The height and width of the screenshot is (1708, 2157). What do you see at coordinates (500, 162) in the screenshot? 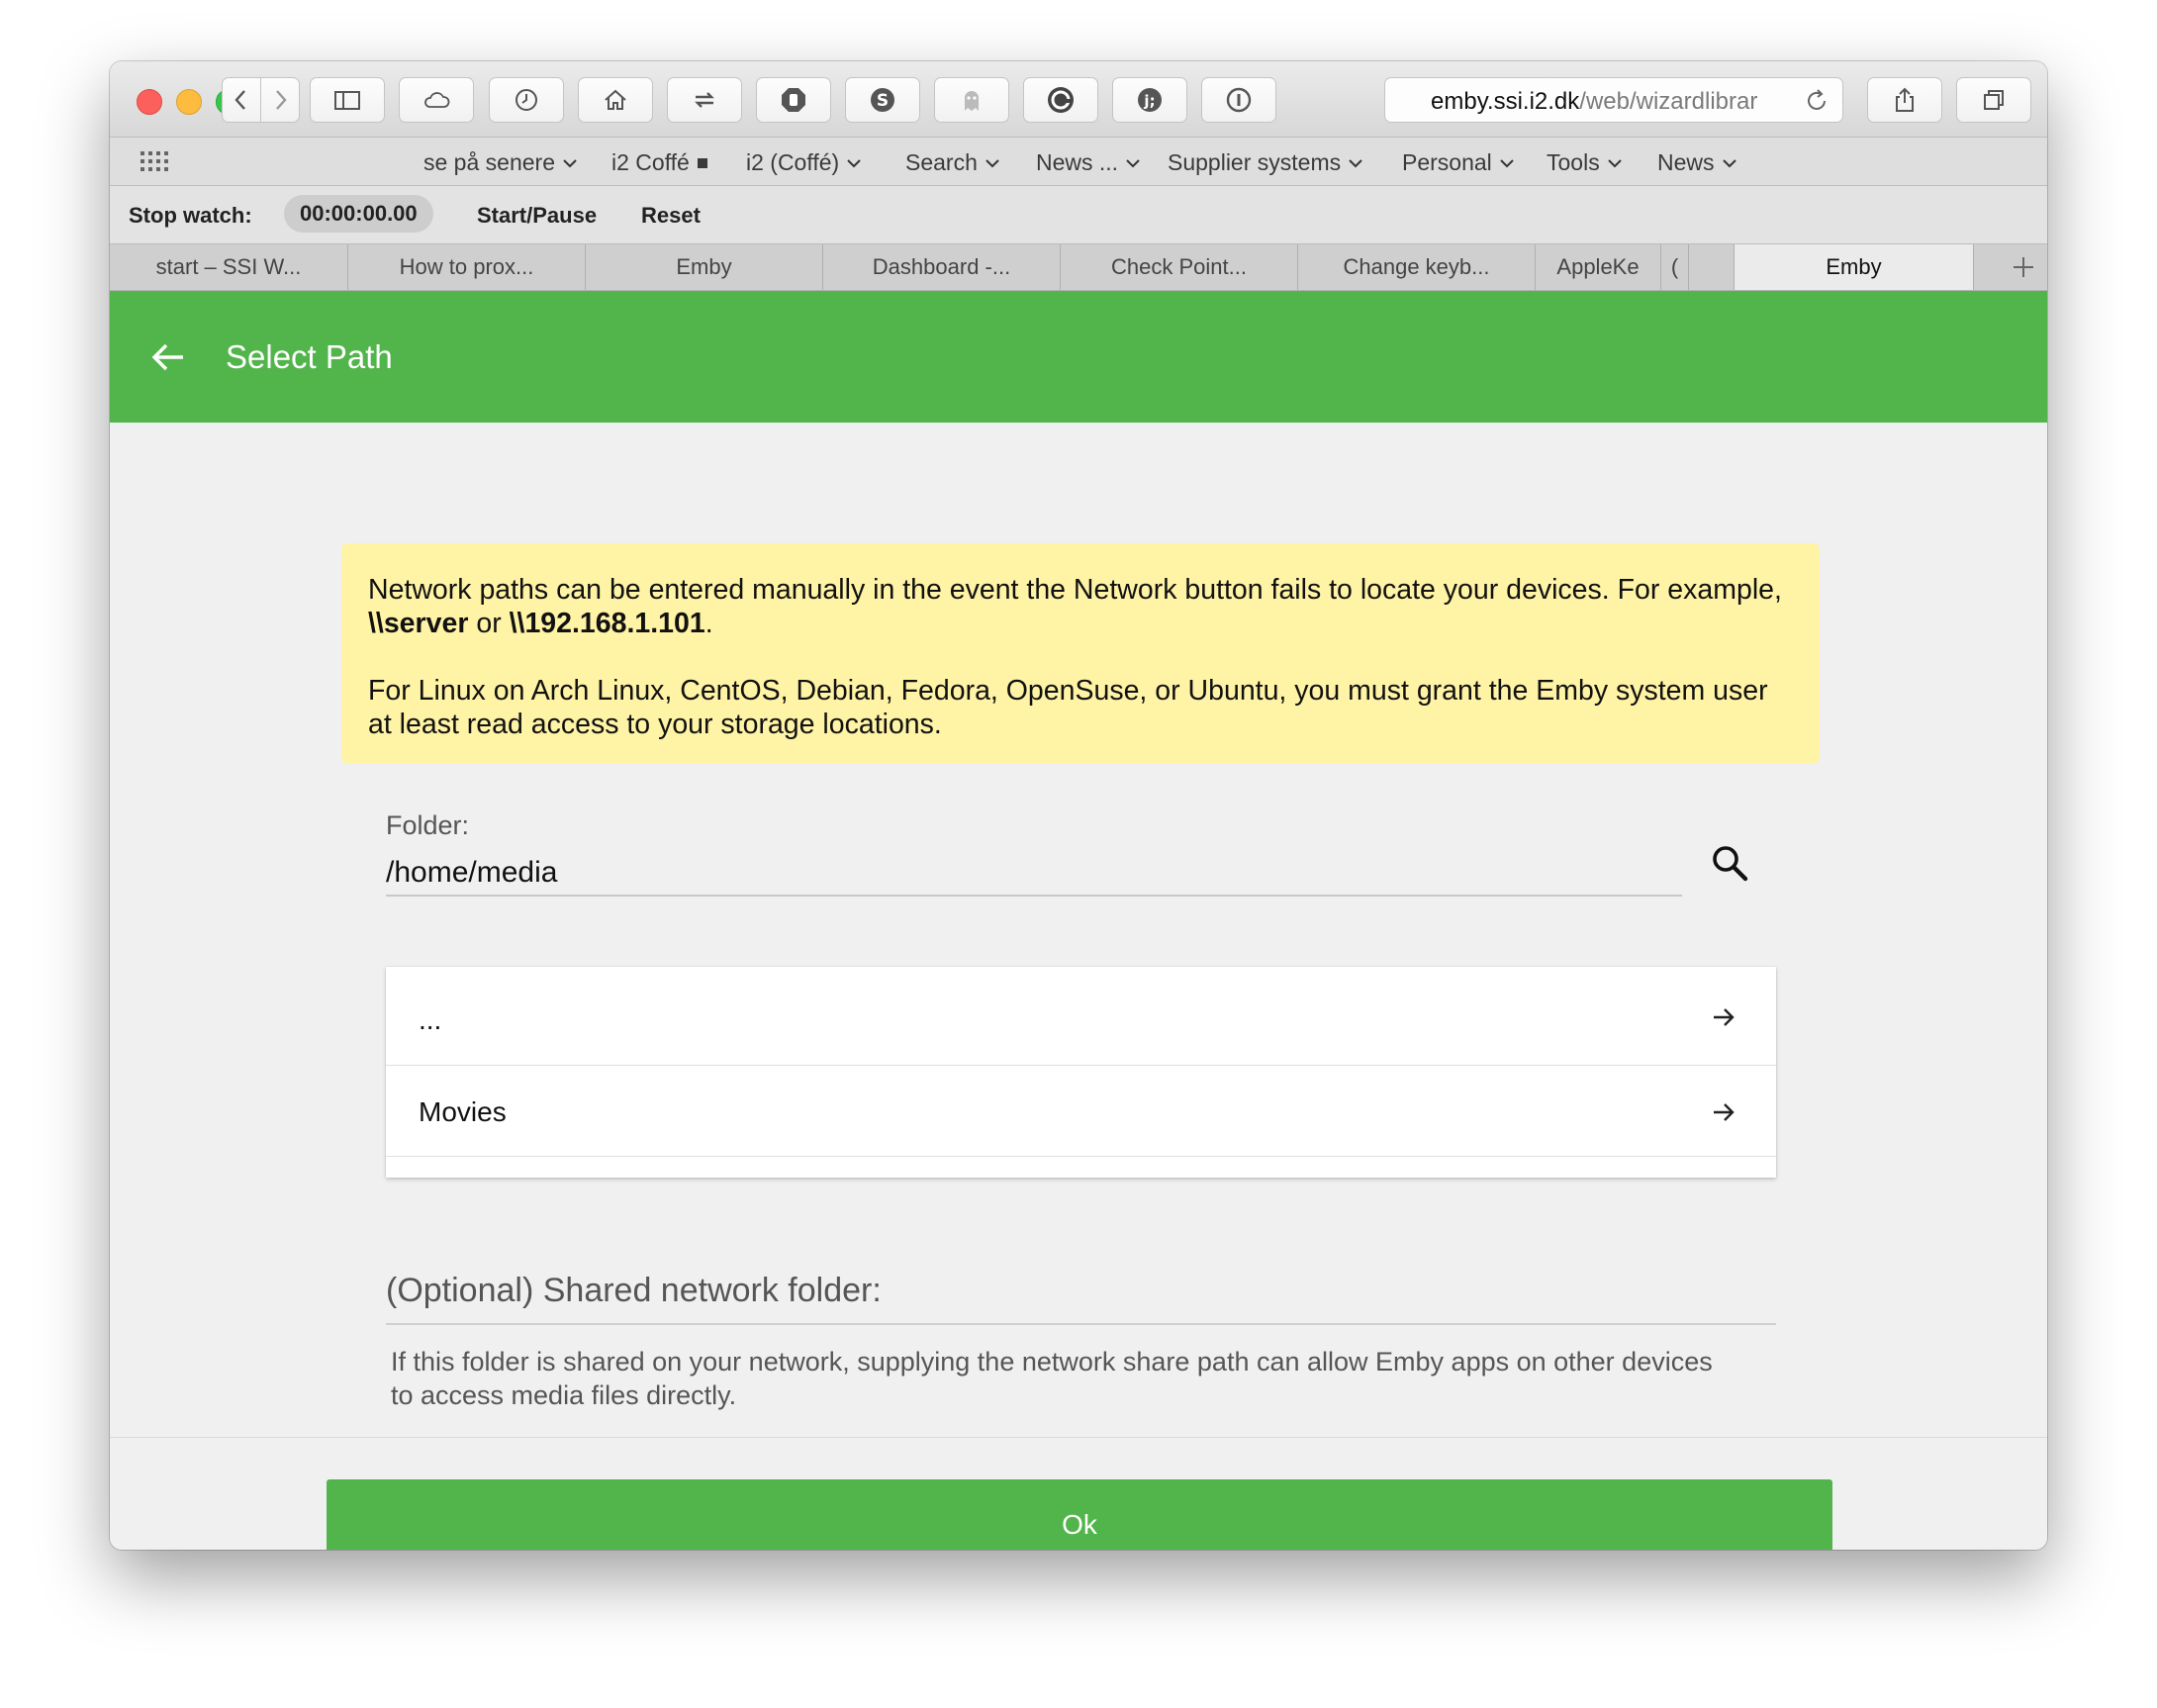
I see `bookmark-se-pa-senere: se på senere` at bounding box center [500, 162].